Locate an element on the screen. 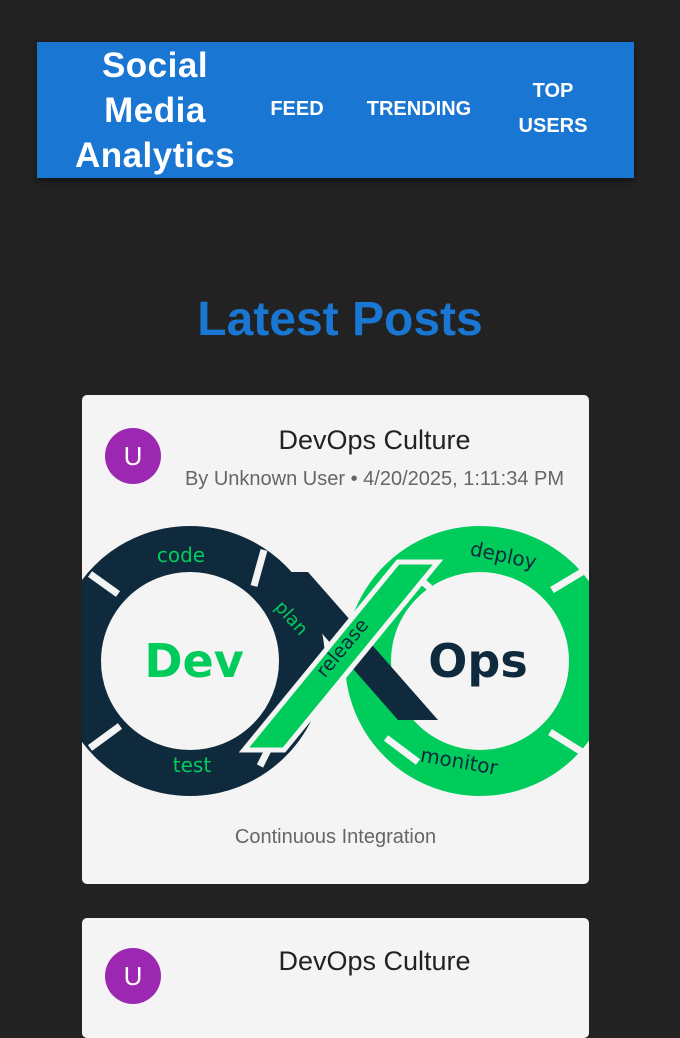 This screenshot has height=1038, width=680. page-title: Latest Posts is located at coordinates (340, 319).